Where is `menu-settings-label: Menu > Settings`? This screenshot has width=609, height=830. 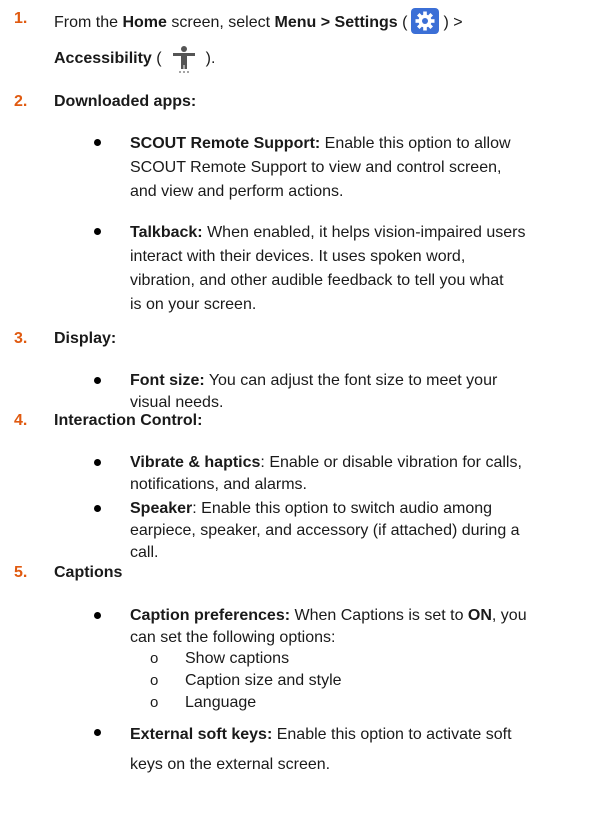 menu-settings-label: Menu > Settings is located at coordinates (336, 23).